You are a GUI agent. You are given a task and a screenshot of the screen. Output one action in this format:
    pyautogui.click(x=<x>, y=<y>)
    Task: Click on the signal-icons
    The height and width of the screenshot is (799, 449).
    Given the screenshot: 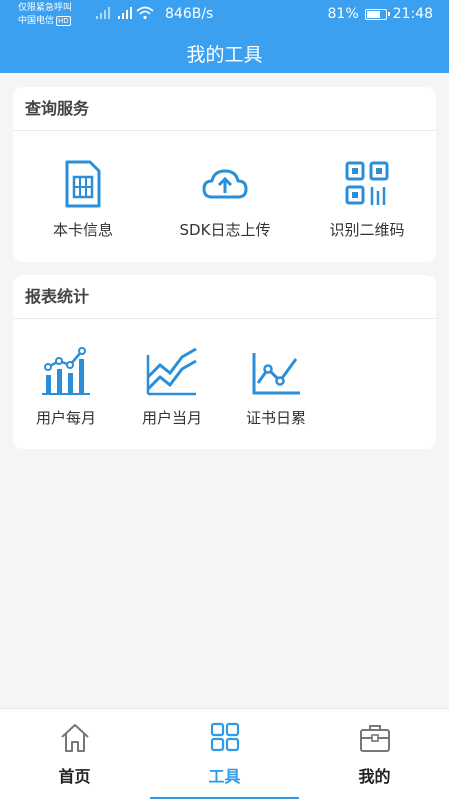 What is the action you would take?
    pyautogui.click(x=125, y=13)
    